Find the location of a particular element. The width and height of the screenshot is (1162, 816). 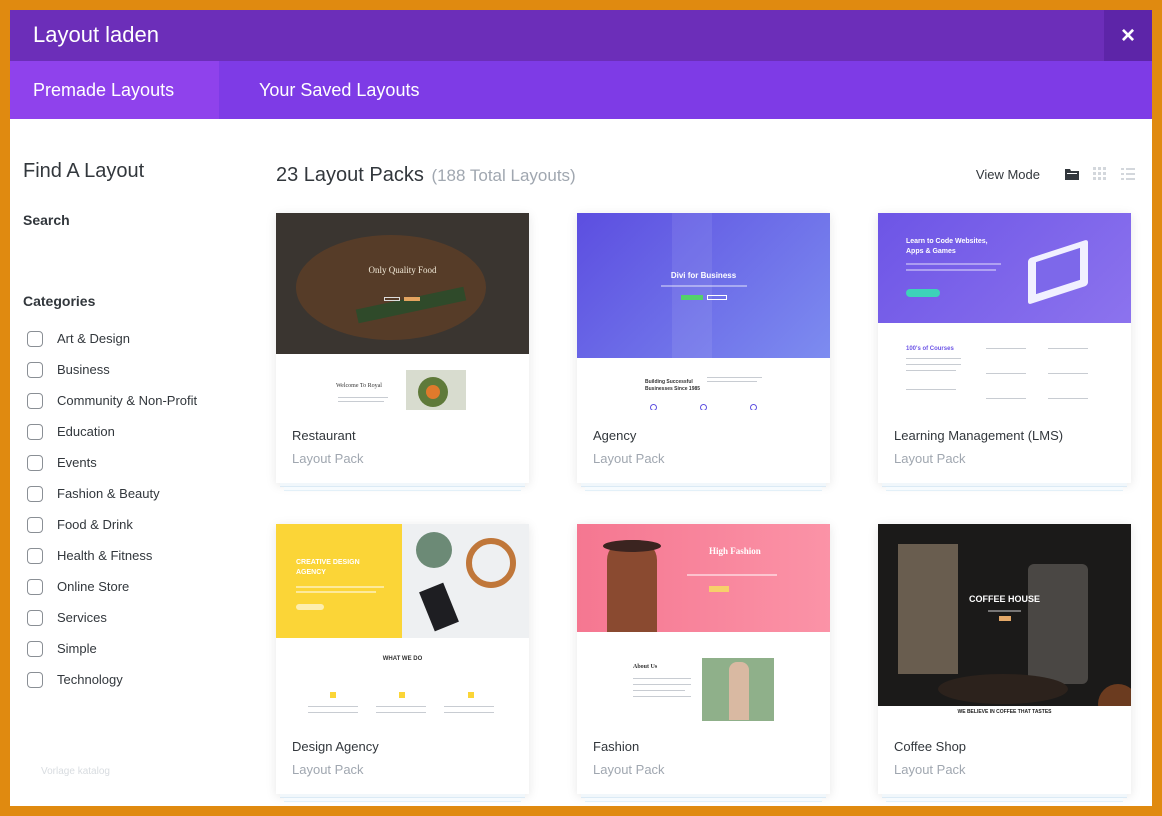

close-button: × is located at coordinates (1128, 35).